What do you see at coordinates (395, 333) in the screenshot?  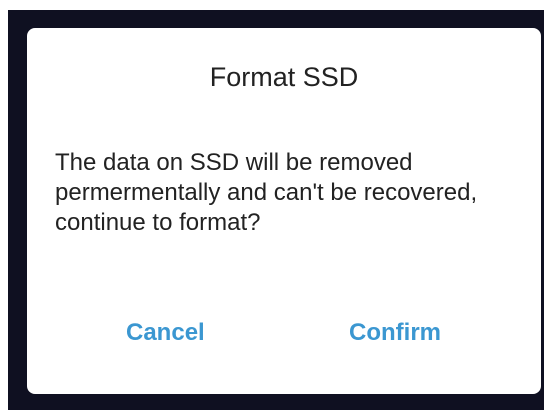 I see `confirm-button: Confirm` at bounding box center [395, 333].